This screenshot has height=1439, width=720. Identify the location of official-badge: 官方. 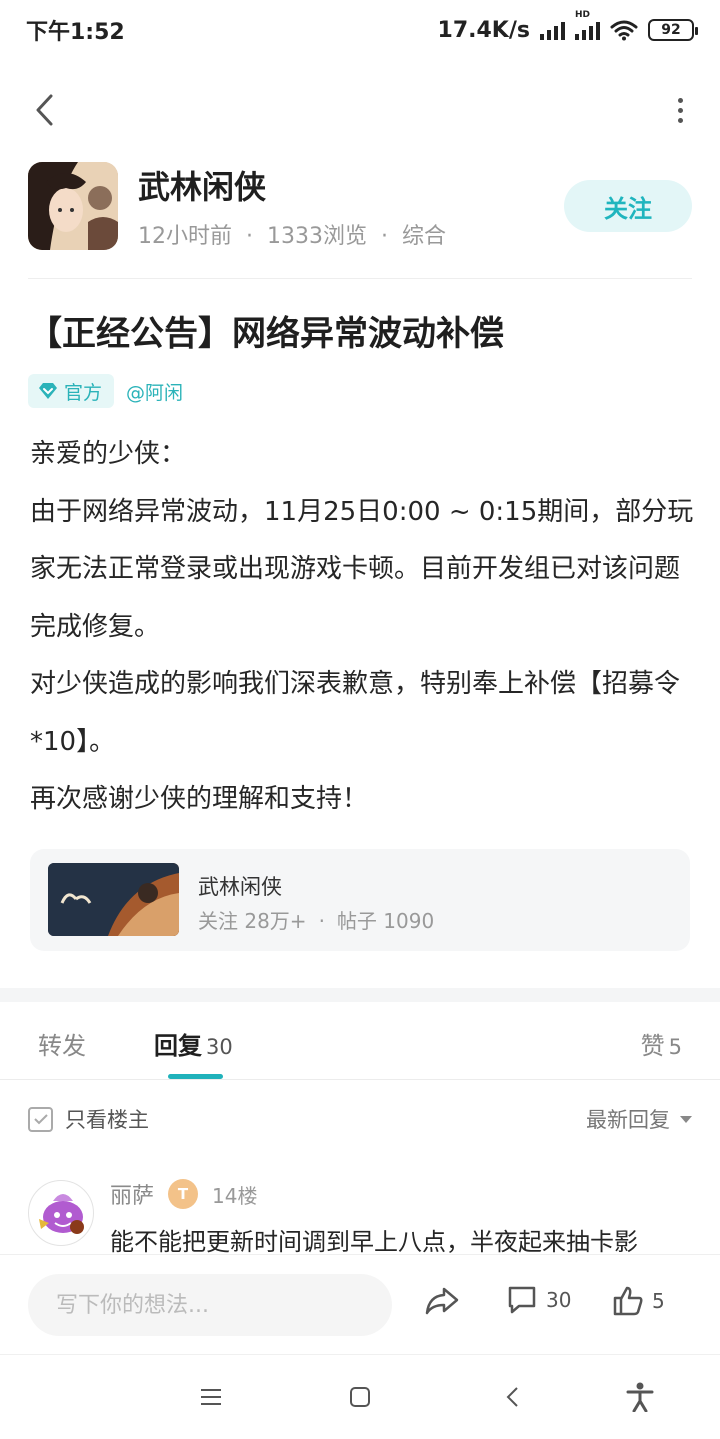
(71, 391).